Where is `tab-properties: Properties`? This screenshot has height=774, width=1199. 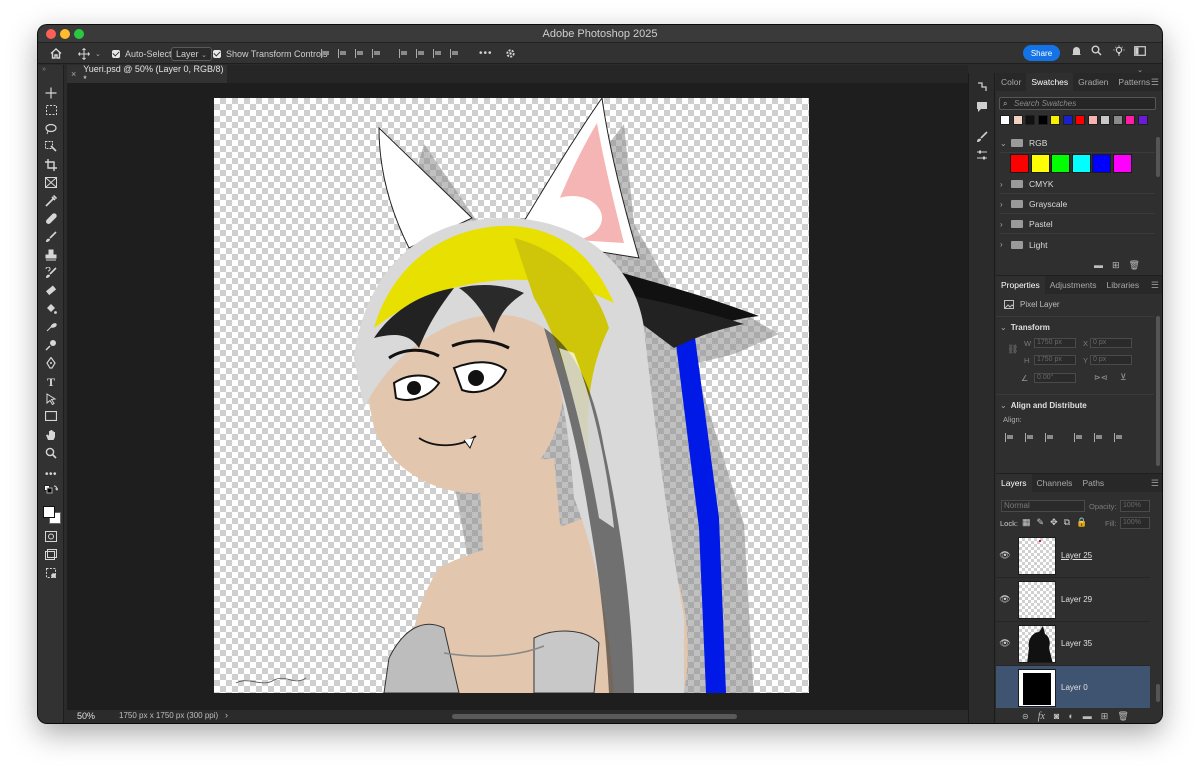 tab-properties: Properties is located at coordinates (1020, 285).